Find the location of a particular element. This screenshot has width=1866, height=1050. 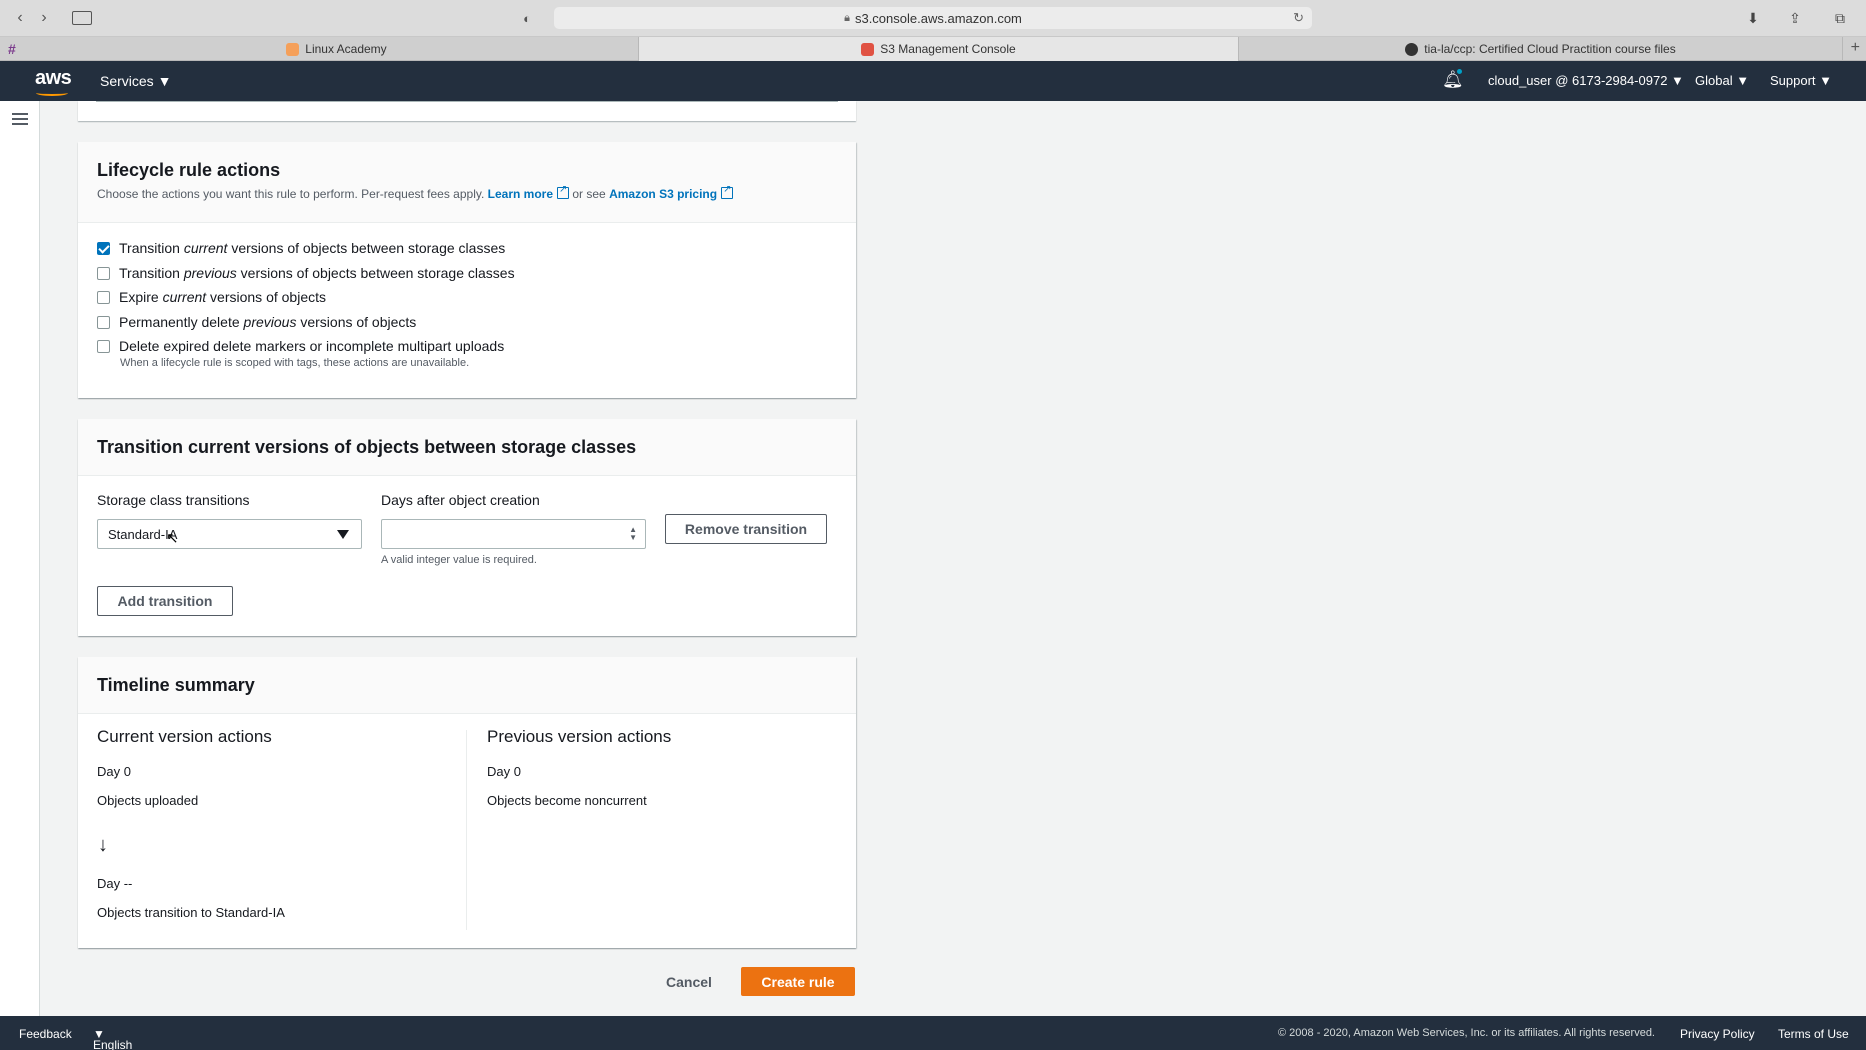

sidebar-toggle-icon is located at coordinates (82, 18).